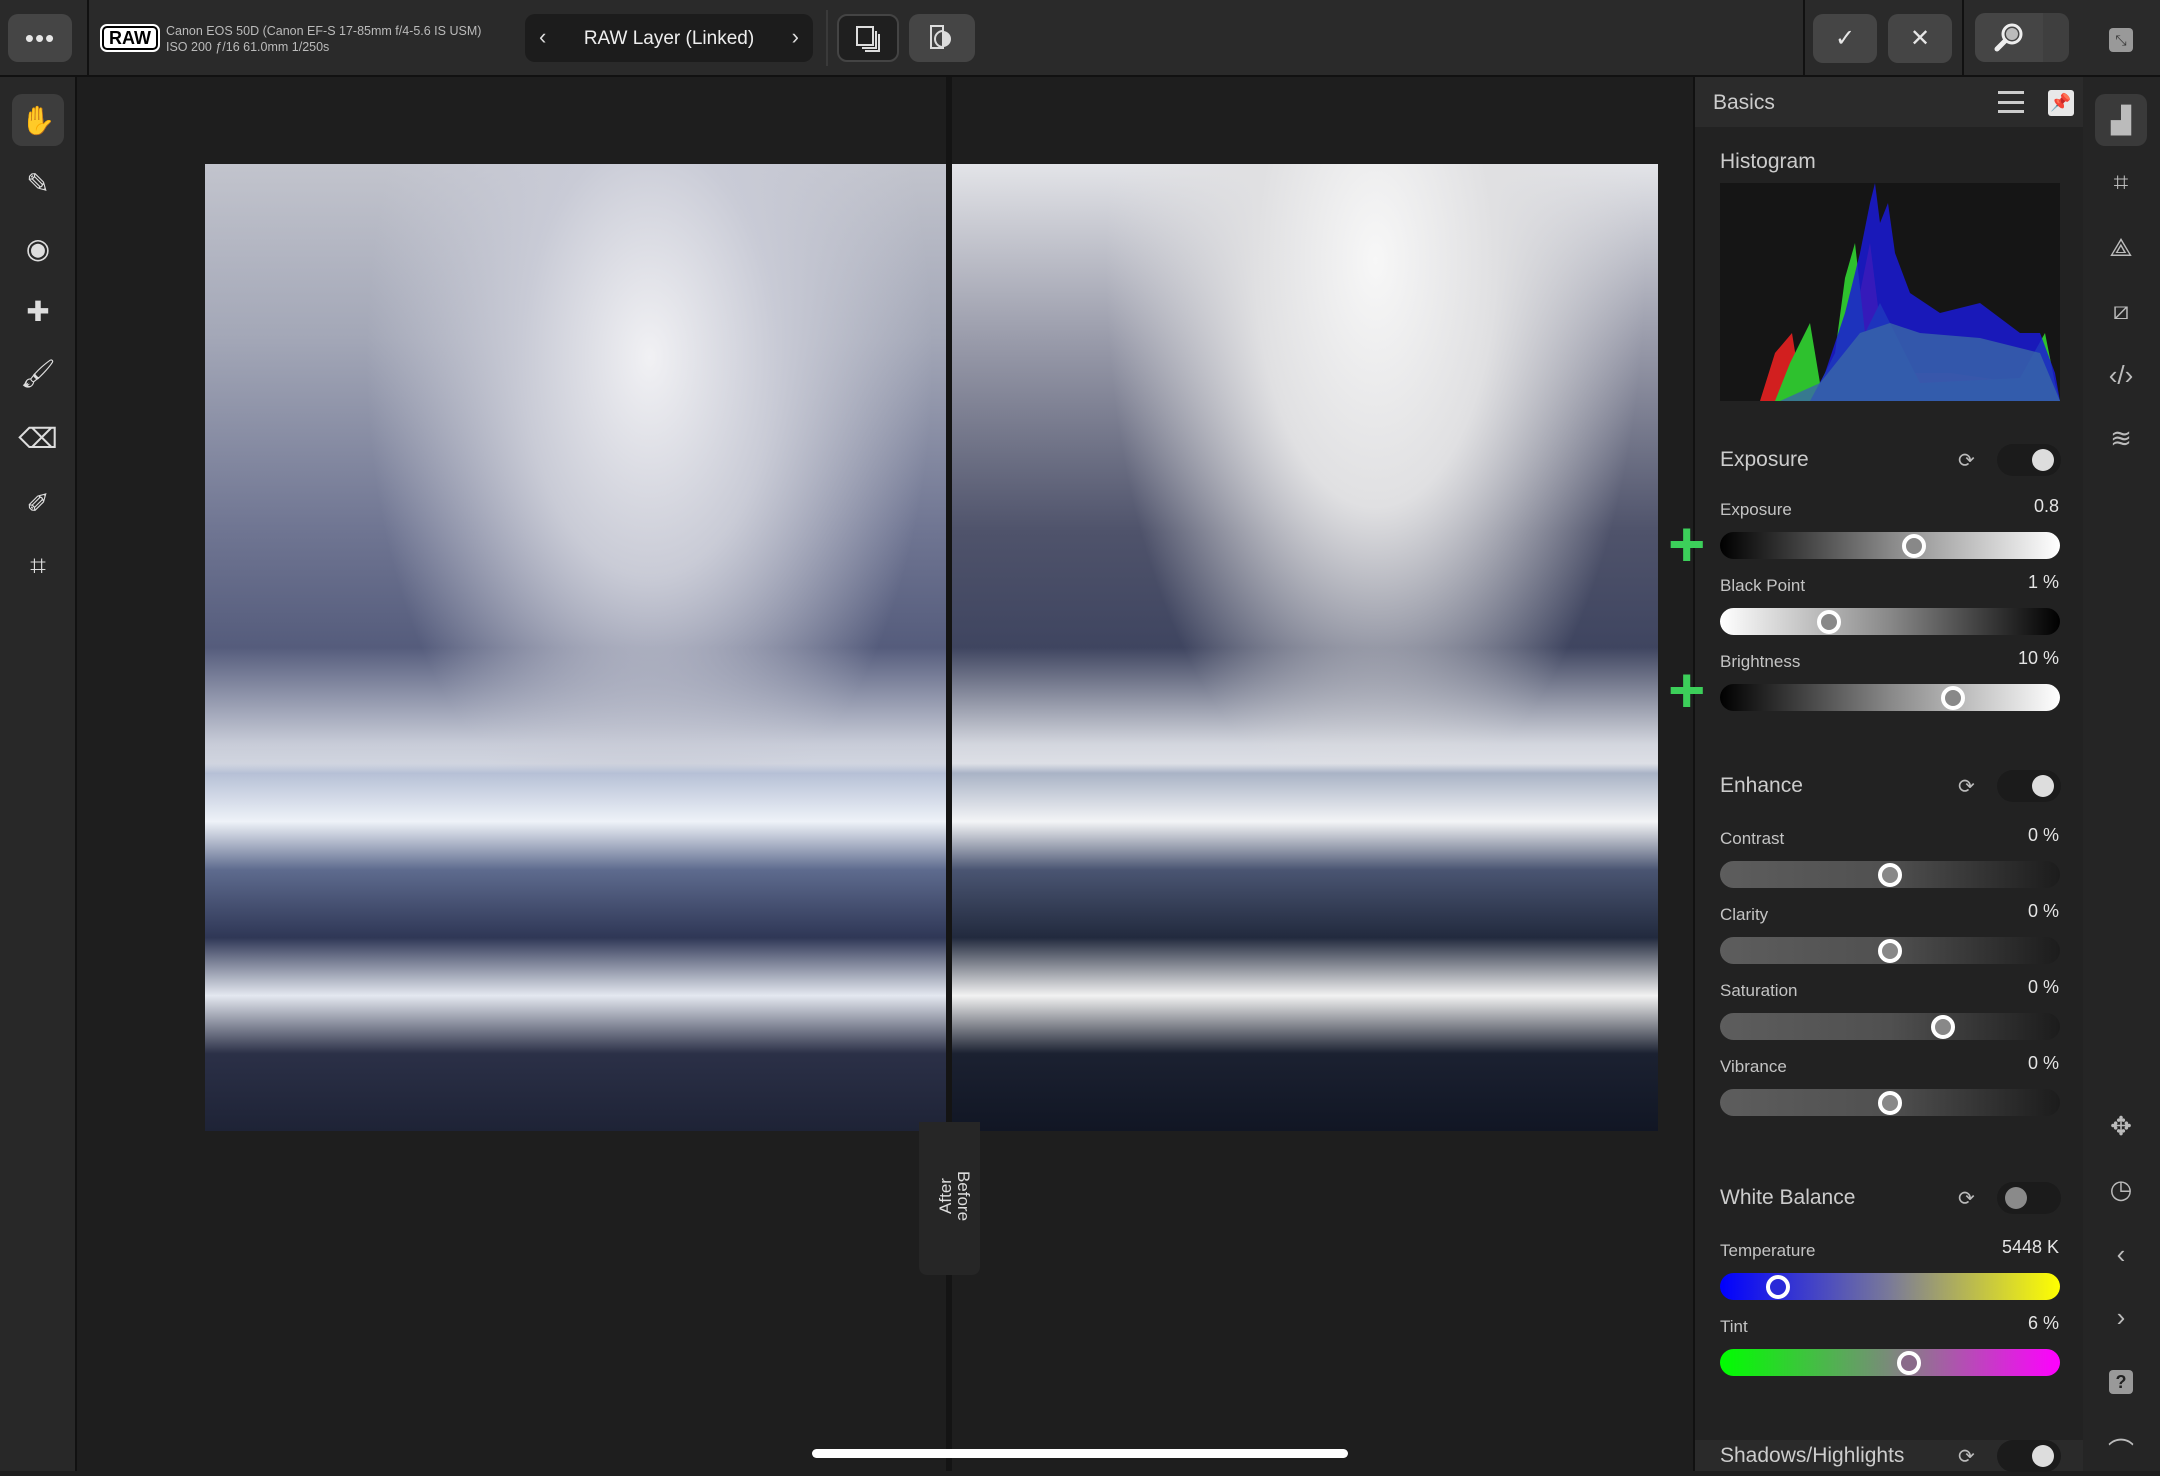 The width and height of the screenshot is (2160, 1476). Describe the element at coordinates (1890, 1286) in the screenshot. I see `temperature-slider` at that location.